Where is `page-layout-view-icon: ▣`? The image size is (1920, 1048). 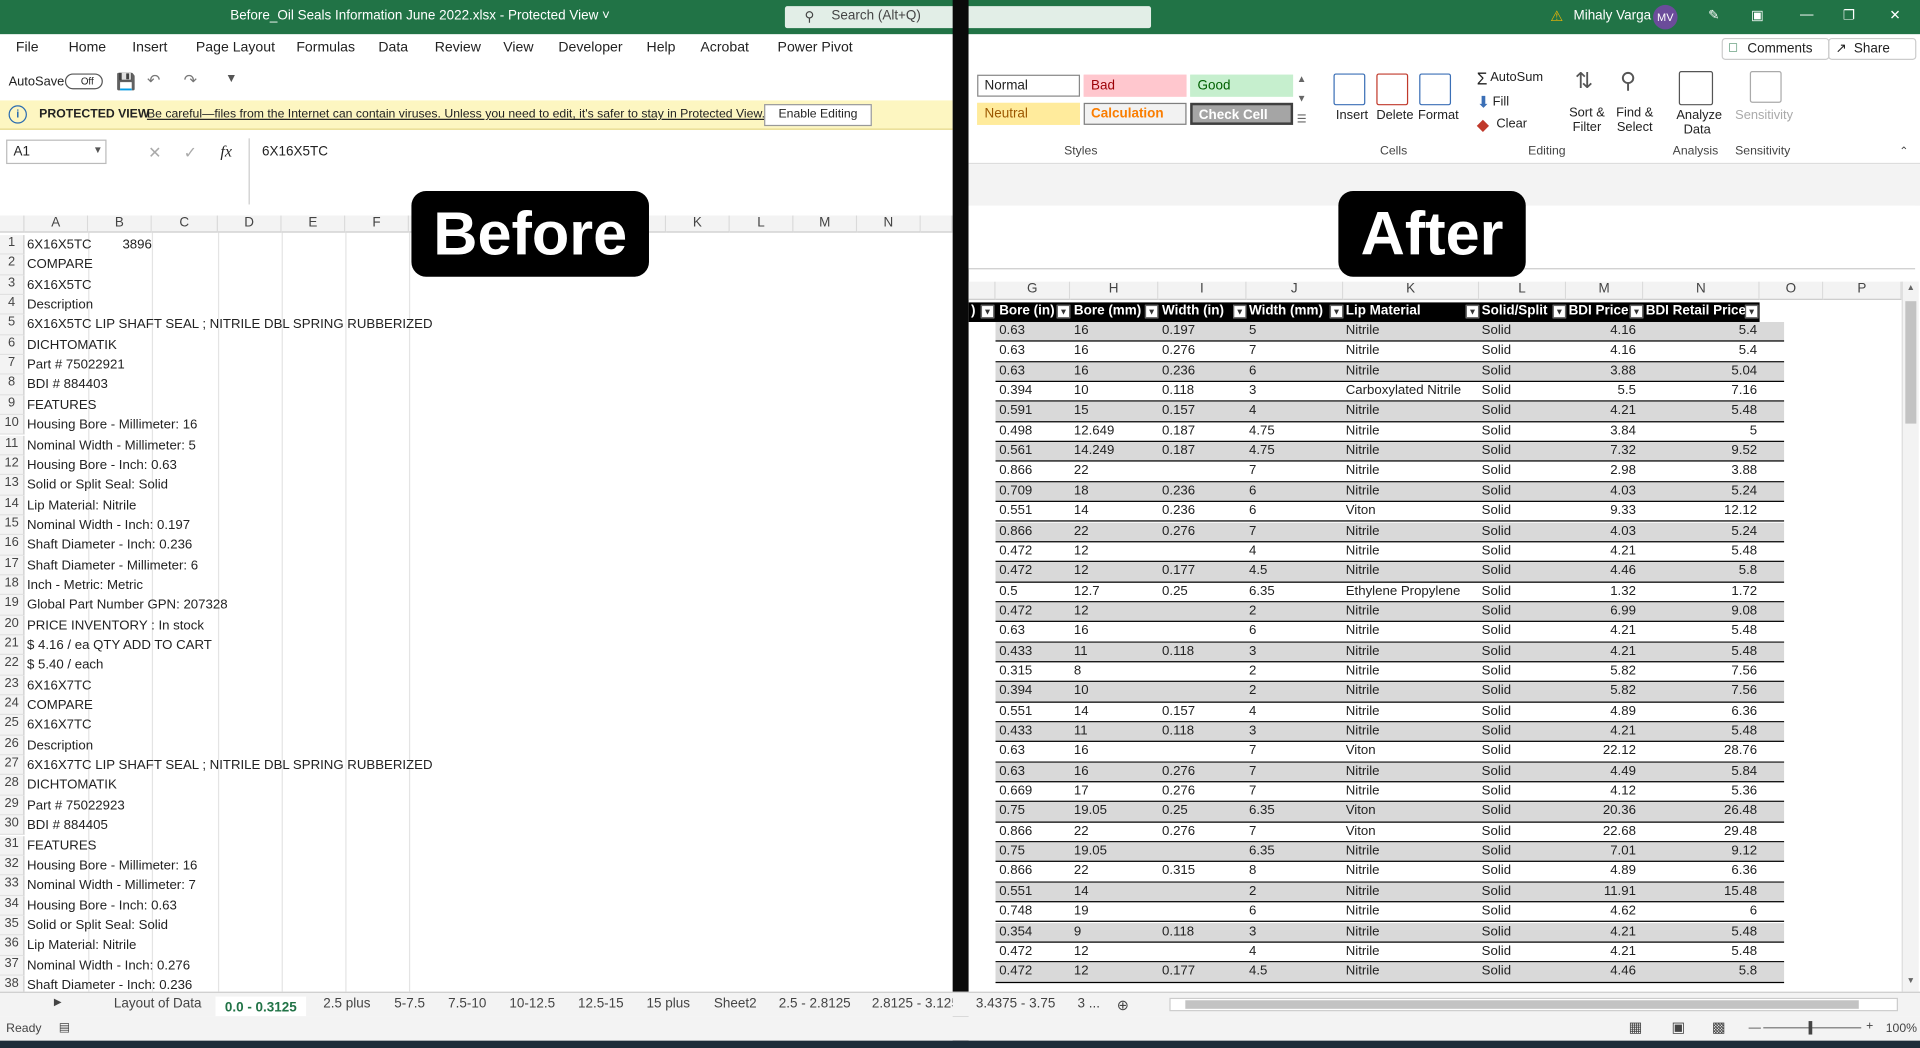
page-layout-view-icon: ▣ is located at coordinates (1678, 1027).